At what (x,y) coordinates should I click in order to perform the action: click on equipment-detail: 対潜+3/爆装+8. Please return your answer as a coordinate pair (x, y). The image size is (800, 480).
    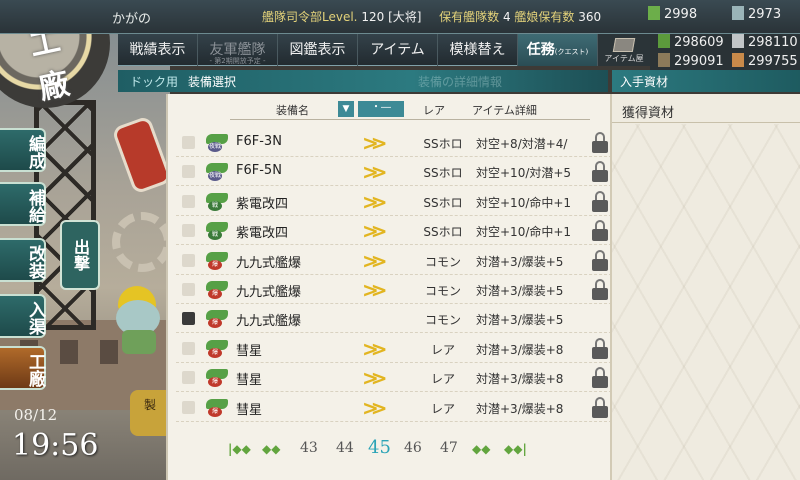
    Looking at the image, I should click on (520, 349).